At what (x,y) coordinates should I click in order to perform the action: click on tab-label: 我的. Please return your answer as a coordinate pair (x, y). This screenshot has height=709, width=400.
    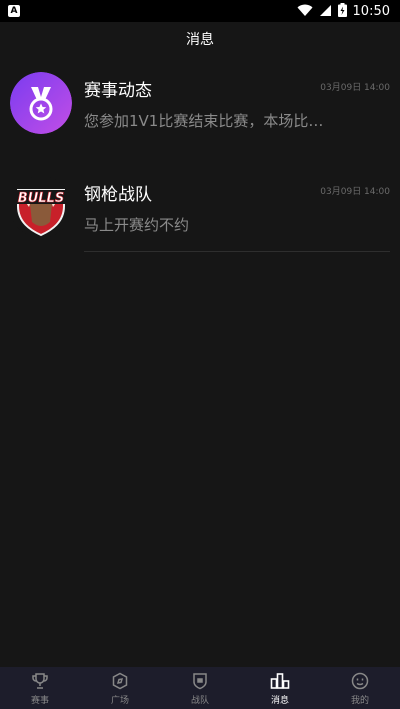
    Looking at the image, I should click on (359, 700).